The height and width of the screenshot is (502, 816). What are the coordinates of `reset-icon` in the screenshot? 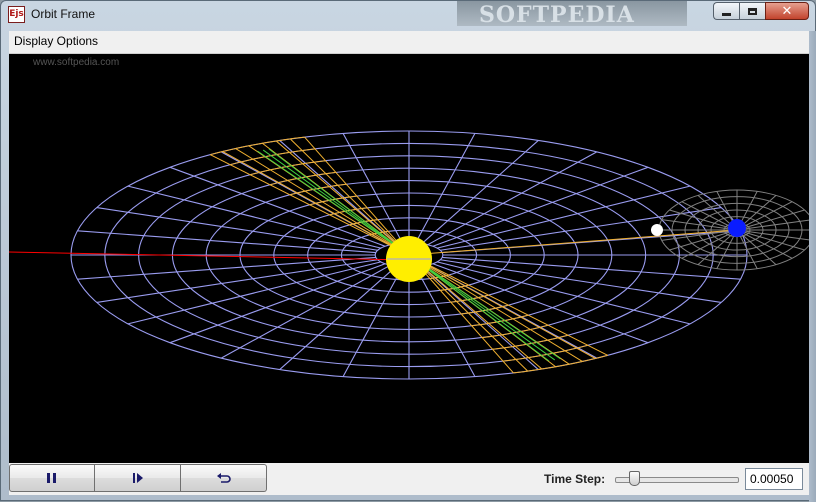 It's located at (223, 478).